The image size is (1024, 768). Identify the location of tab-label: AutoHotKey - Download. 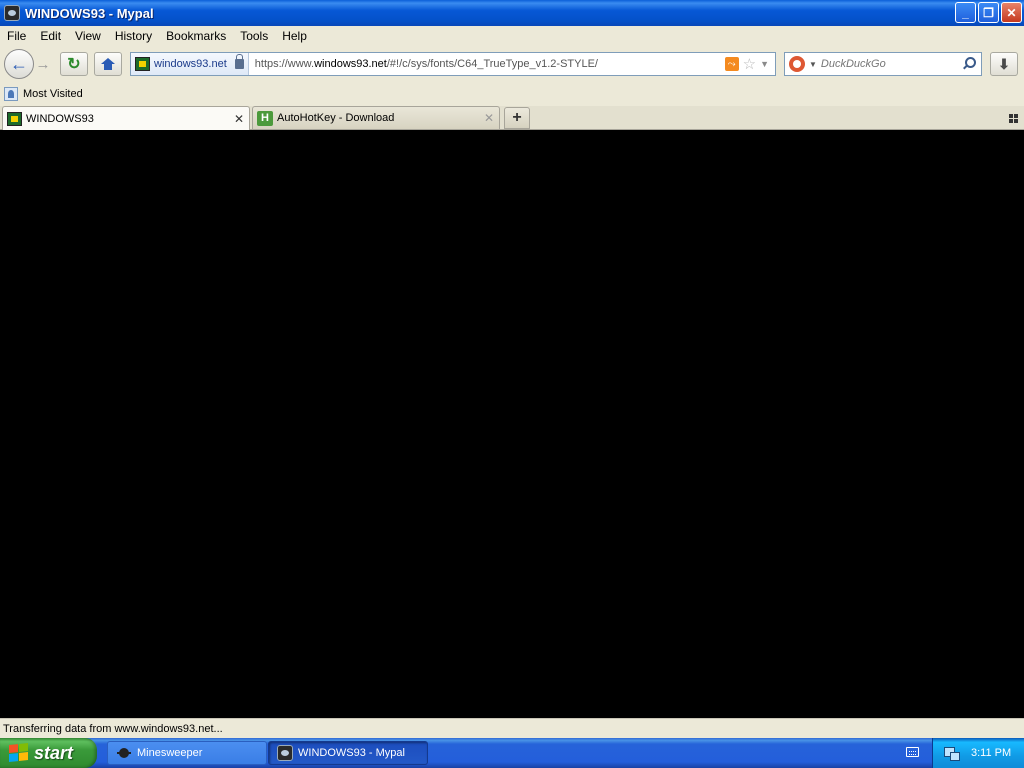
(336, 118).